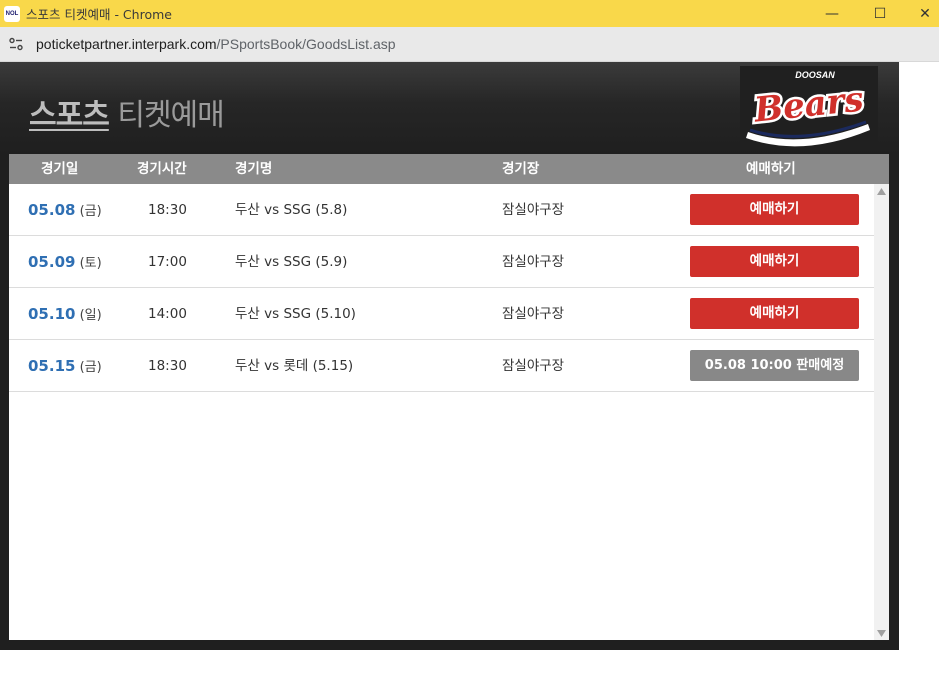 The height and width of the screenshot is (673, 939). I want to click on game-day-of-week: (일), so click(88, 315).